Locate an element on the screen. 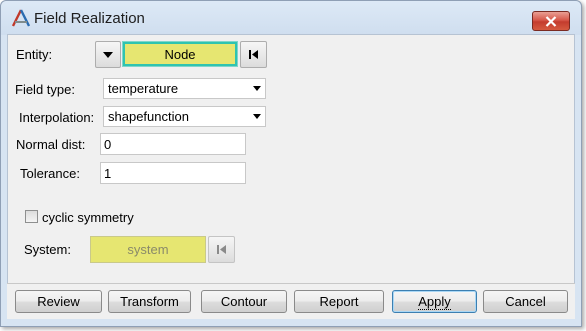  cyclic-symmetry-label: cyclic symmetry is located at coordinates (88, 217).